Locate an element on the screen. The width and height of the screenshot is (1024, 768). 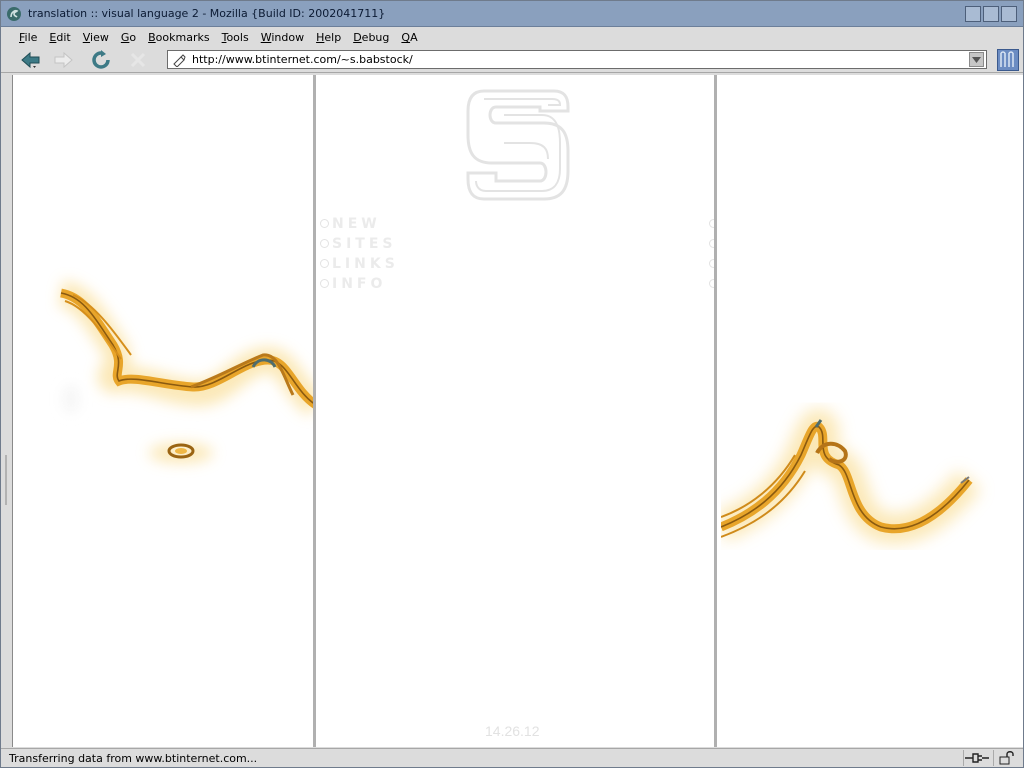
menu-qa: QA is located at coordinates (409, 37).